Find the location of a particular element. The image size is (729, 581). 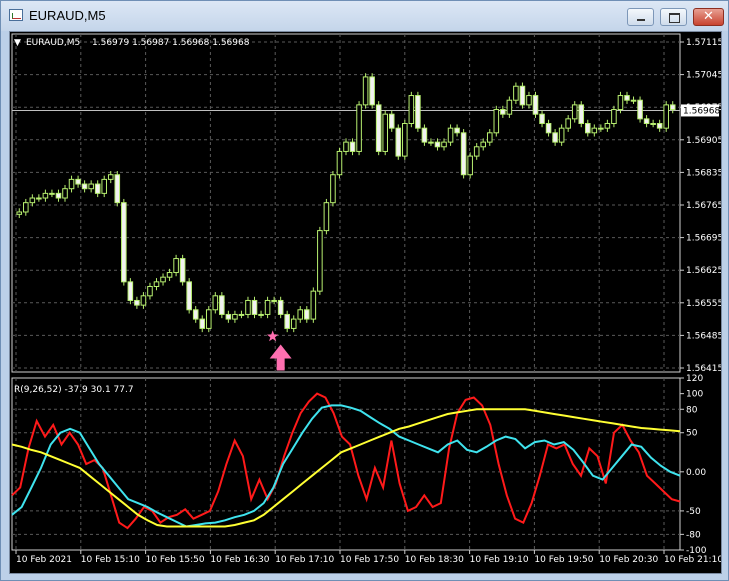

price-tick-label: 1.56695 is located at coordinates (703, 239).